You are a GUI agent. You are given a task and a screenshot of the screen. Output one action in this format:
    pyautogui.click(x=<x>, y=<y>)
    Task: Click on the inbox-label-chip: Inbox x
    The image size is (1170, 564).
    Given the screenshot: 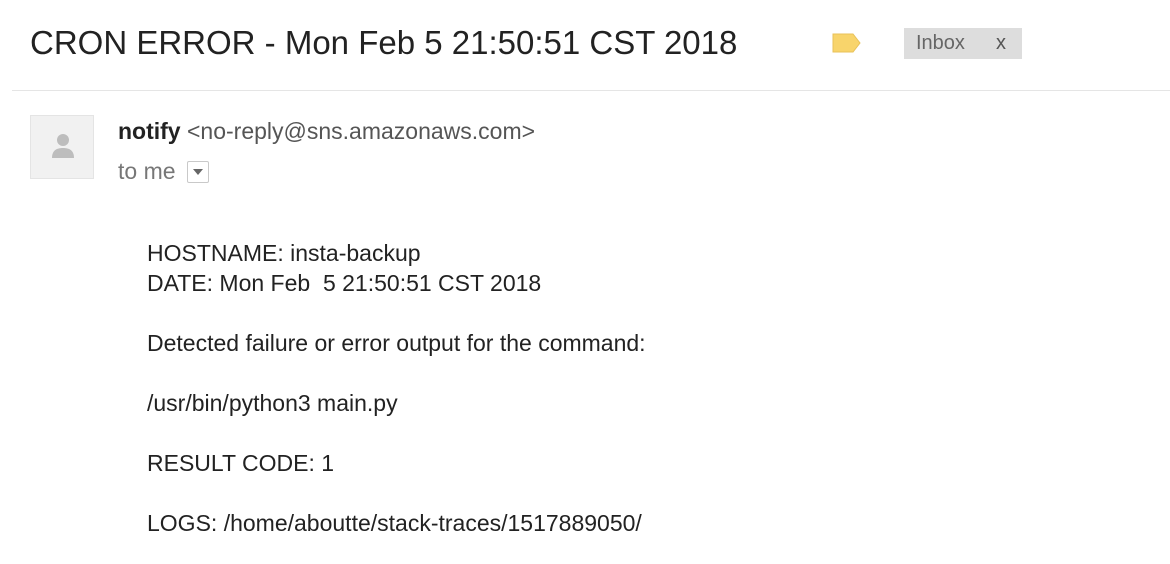 What is the action you would take?
    pyautogui.click(x=963, y=43)
    